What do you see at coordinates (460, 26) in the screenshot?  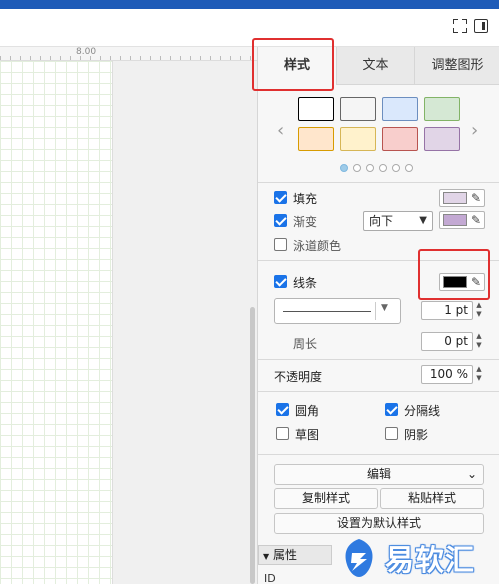 I see `fullscreen-icon` at bounding box center [460, 26].